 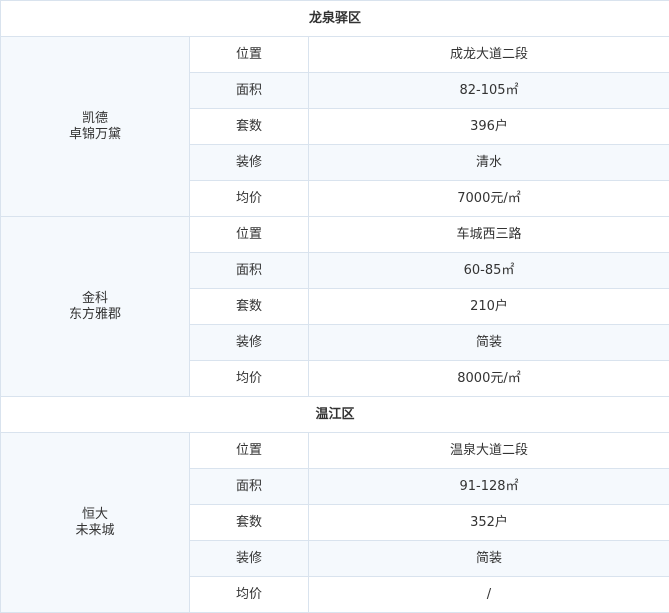 I want to click on attribute-value: 352户, so click(x=489, y=523).